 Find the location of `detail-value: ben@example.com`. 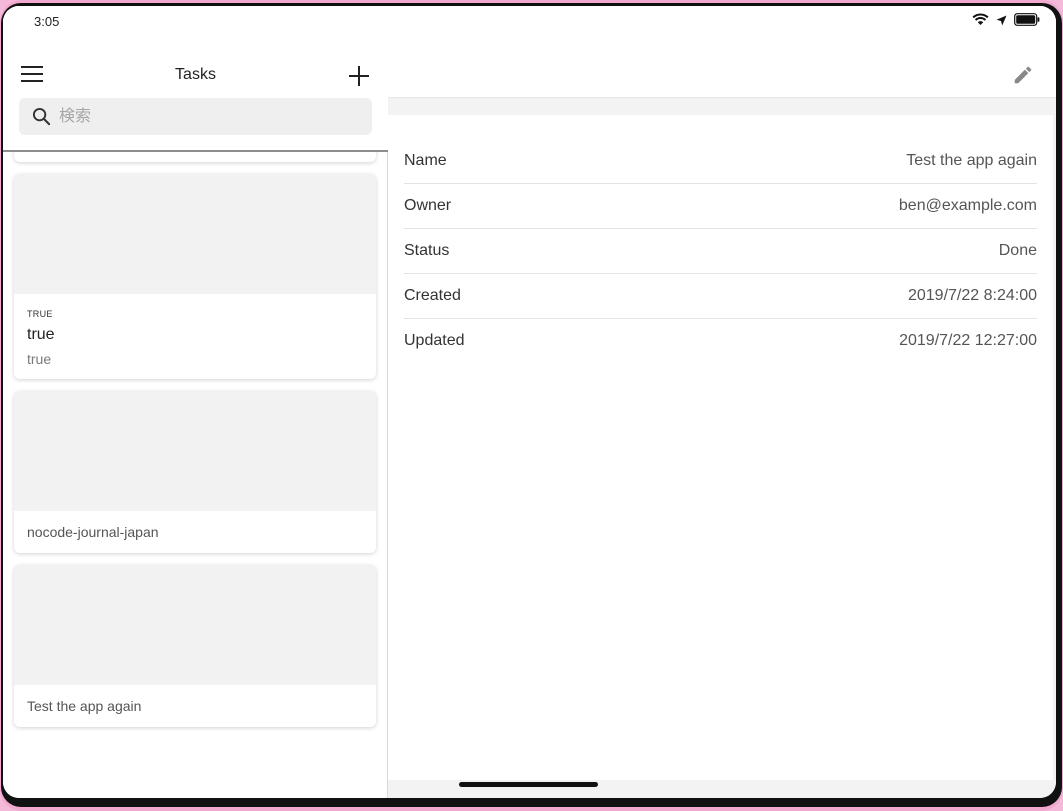

detail-value: ben@example.com is located at coordinates (968, 206).